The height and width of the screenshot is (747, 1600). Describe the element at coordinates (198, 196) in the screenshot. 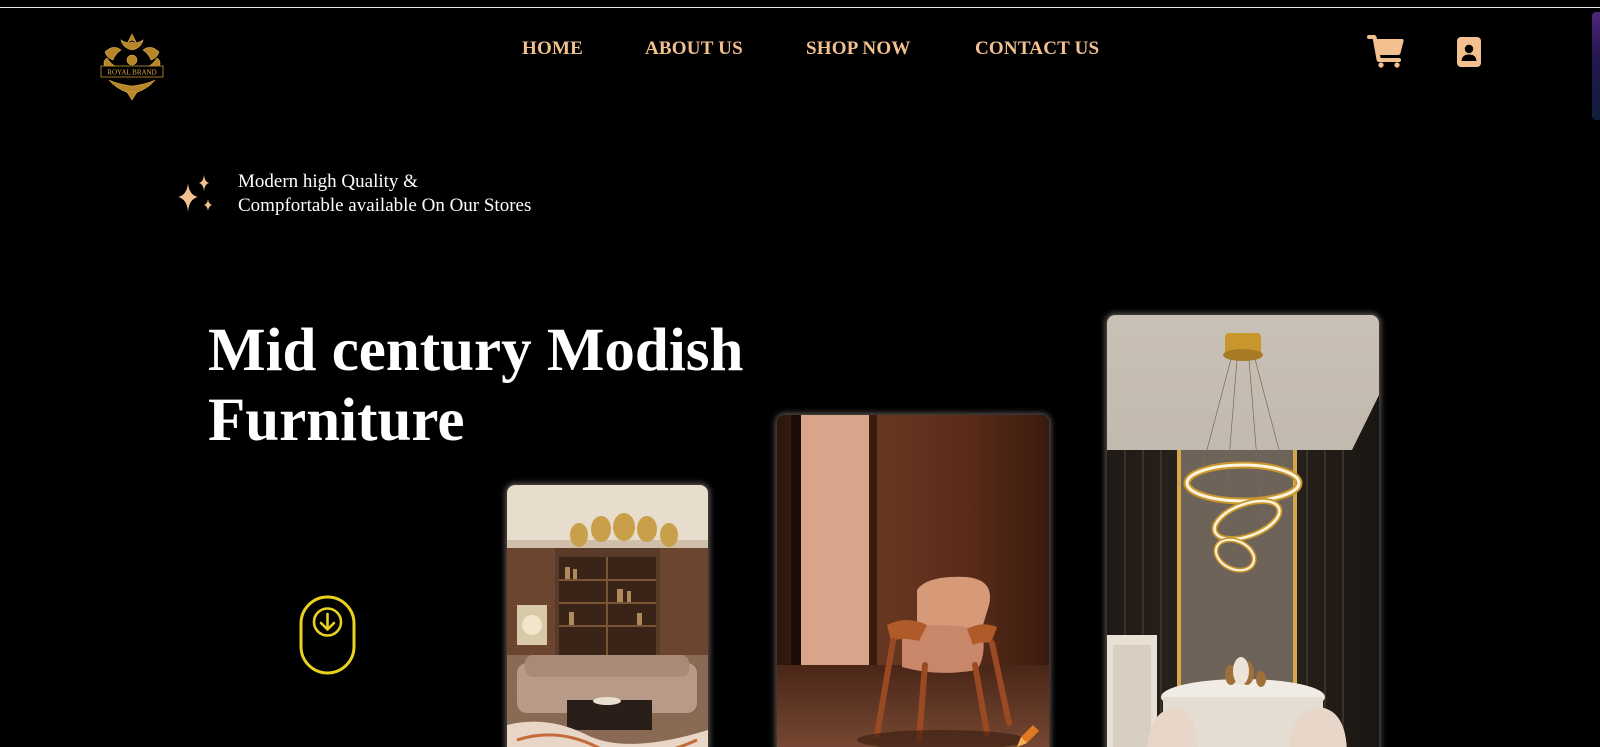

I see `sparkle-icon` at that location.